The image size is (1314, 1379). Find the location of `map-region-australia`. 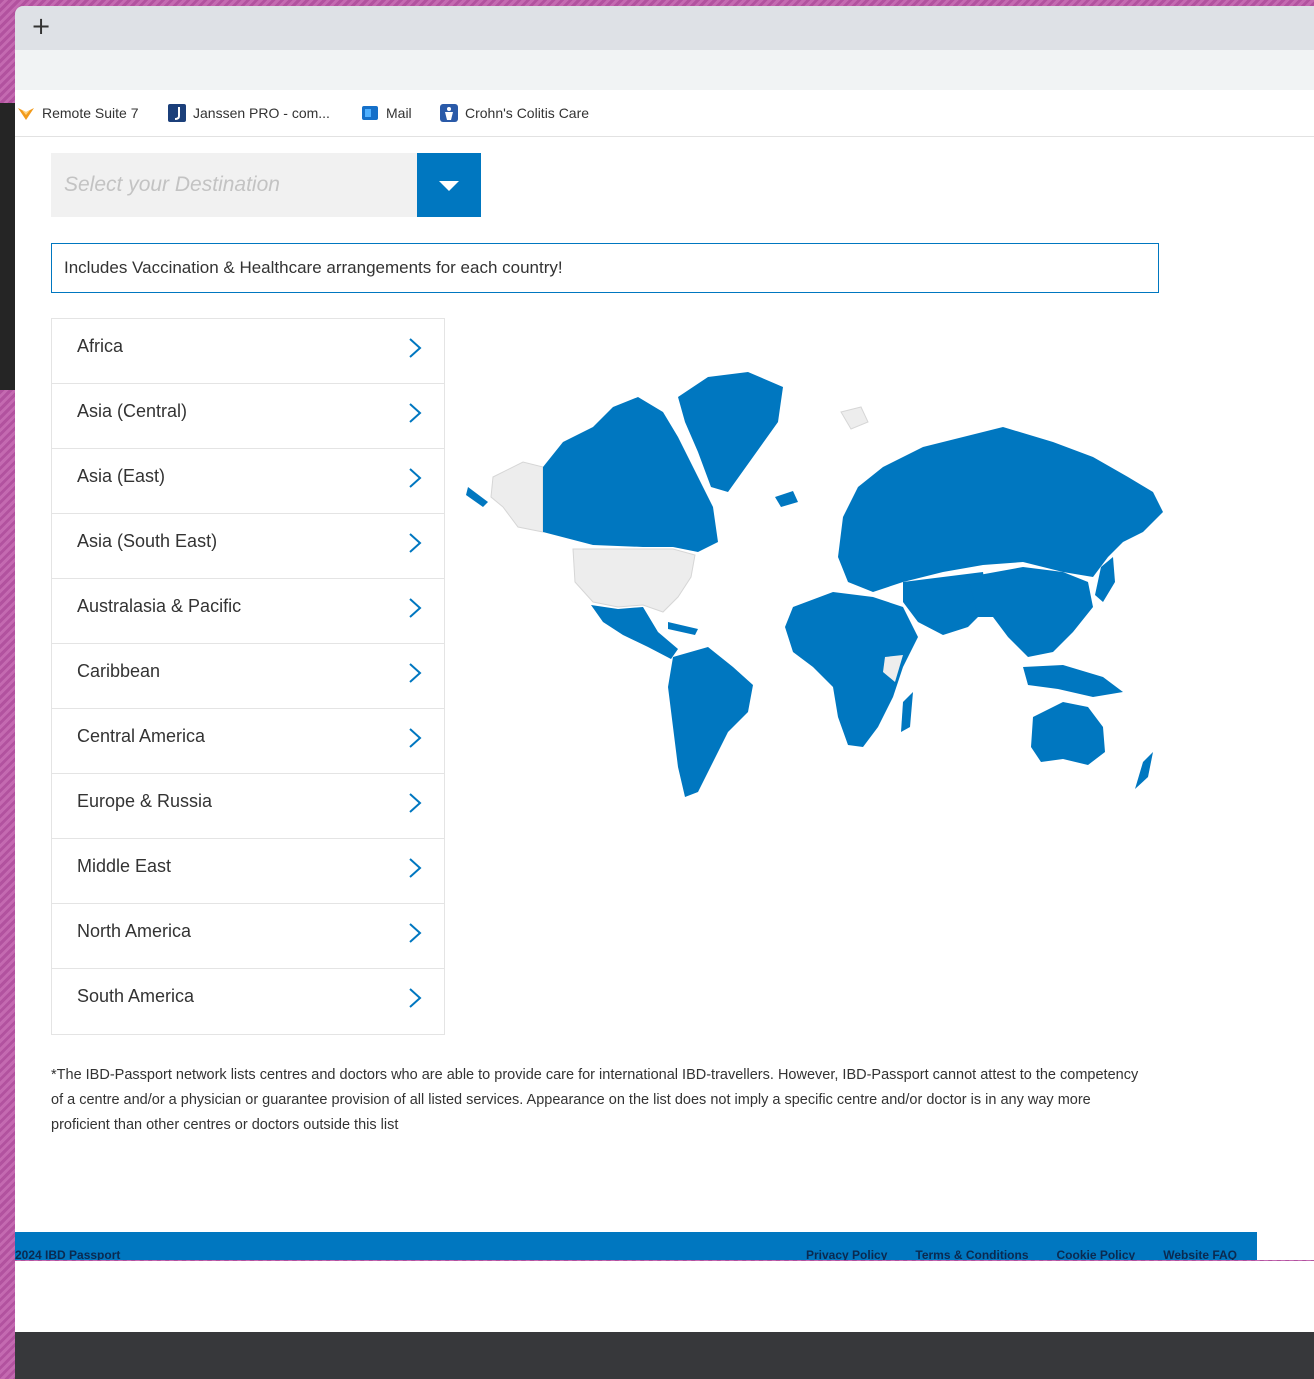

map-region-australia is located at coordinates (1068, 733).